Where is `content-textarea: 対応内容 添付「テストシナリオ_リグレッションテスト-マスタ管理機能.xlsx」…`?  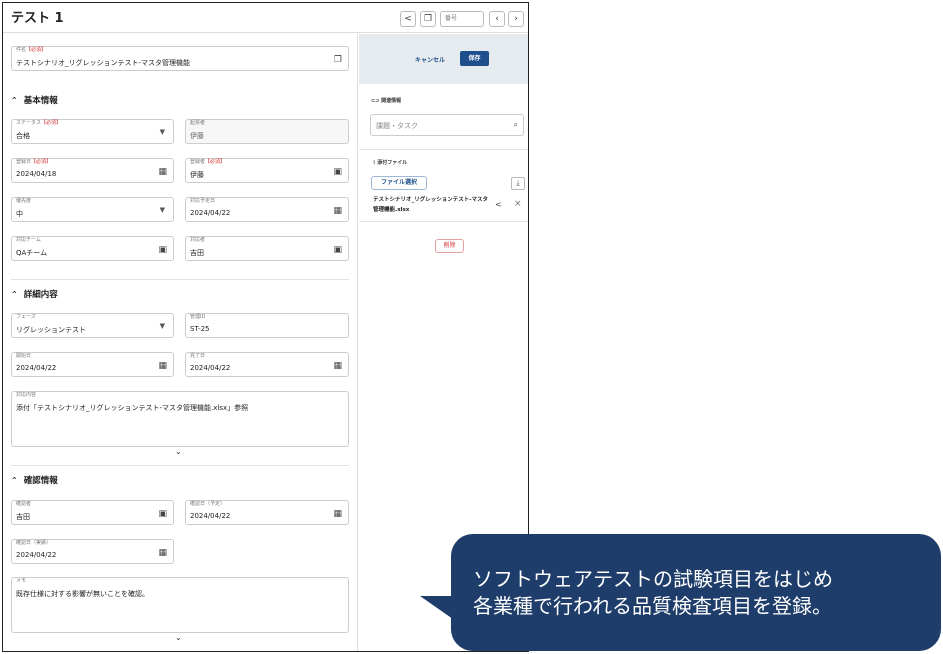 content-textarea: 対応内容 添付「テストシナリオ_リグレッションテスト-マスタ管理機能.xlsx」… is located at coordinates (180, 419).